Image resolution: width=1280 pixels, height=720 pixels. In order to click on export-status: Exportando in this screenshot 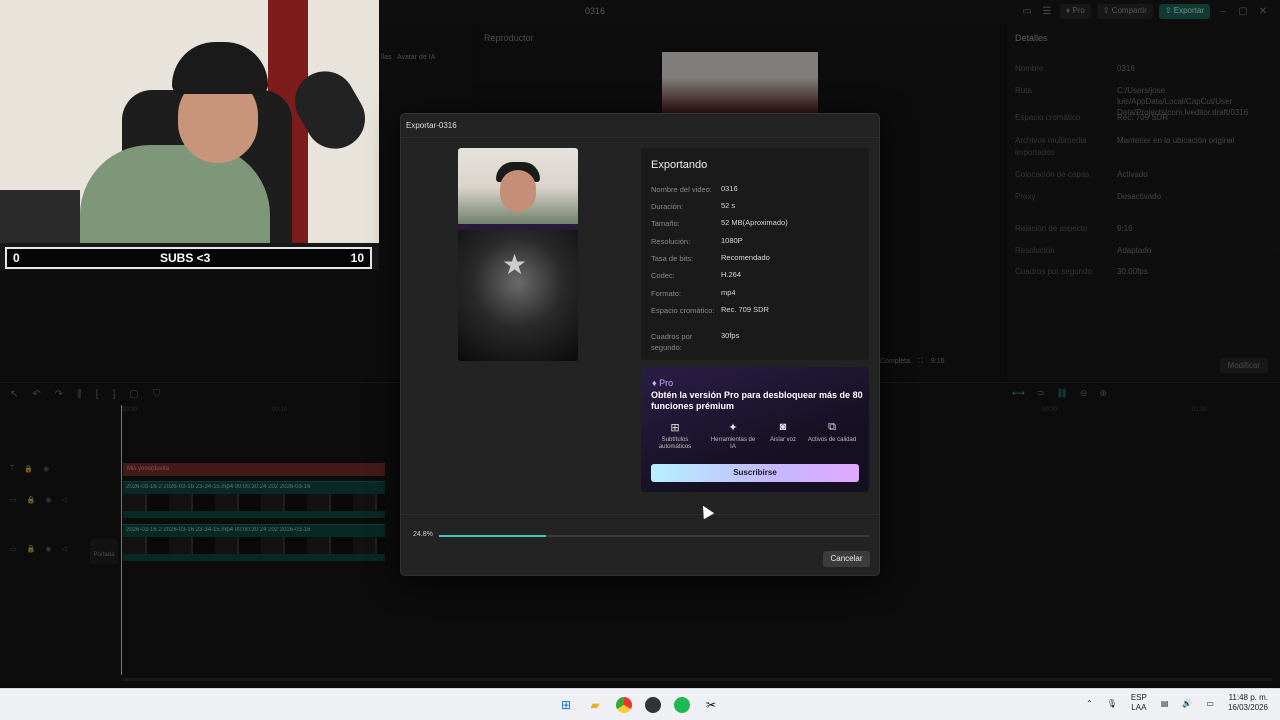, I will do `click(679, 165)`.